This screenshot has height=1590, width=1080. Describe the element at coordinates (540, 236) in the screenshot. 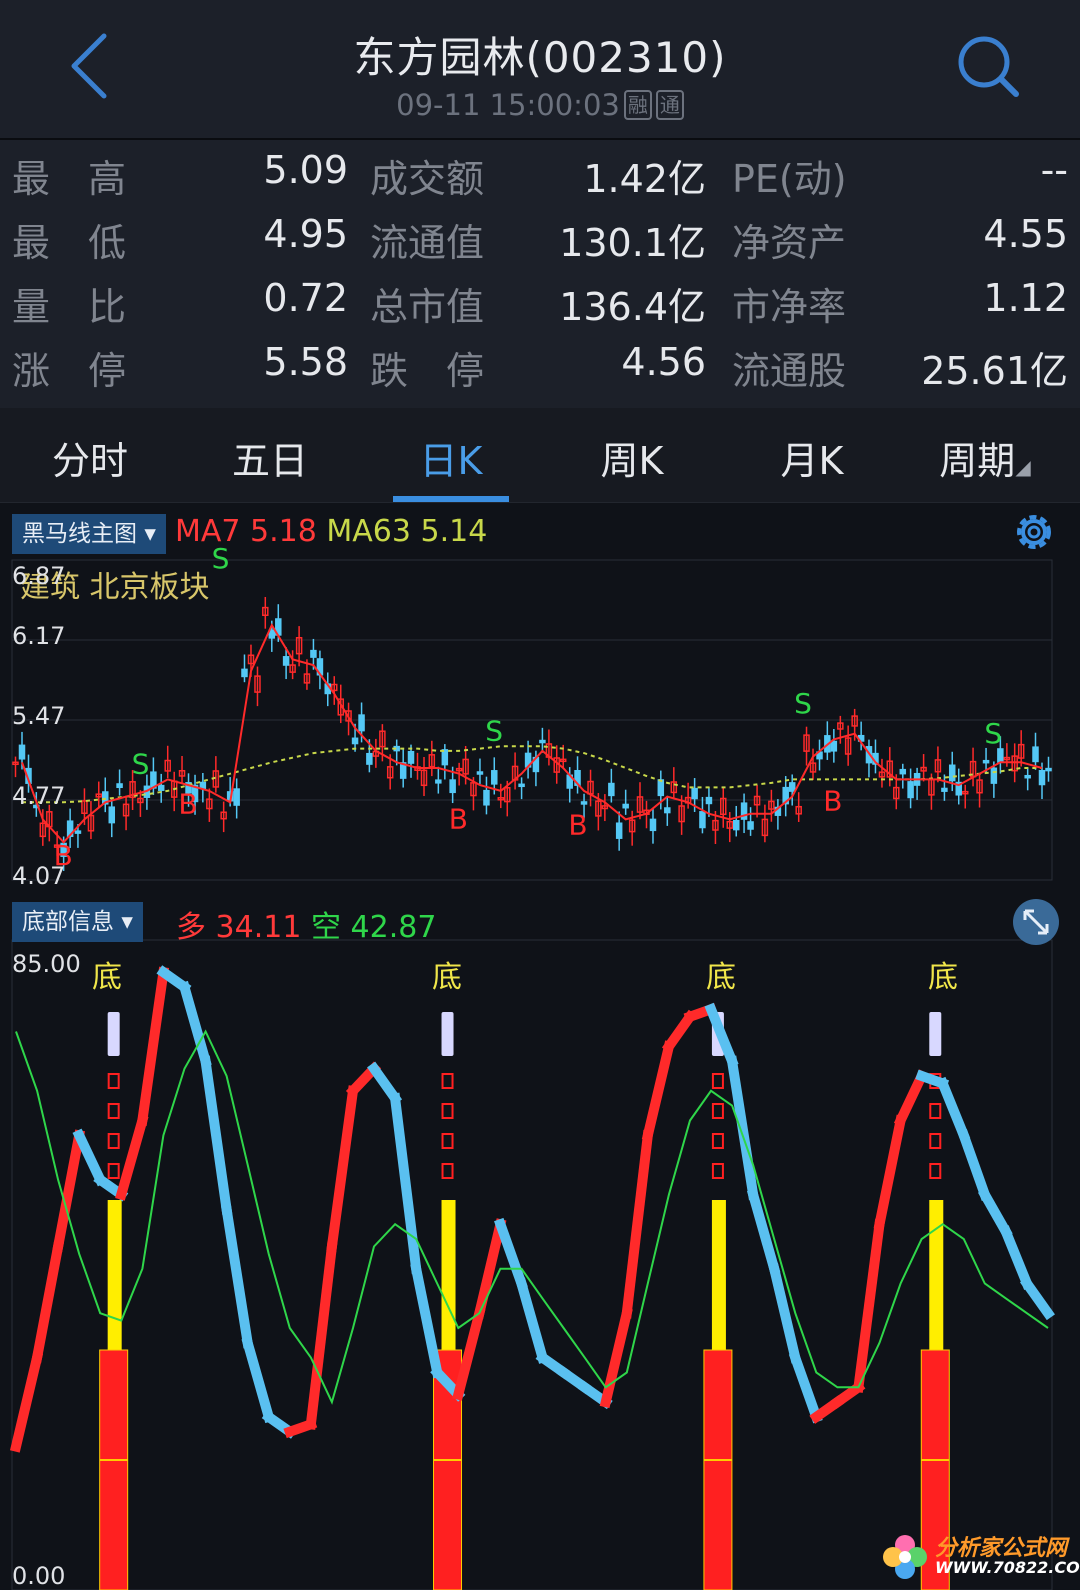

I see `stats-row: 最 低 4.95 流通值 130.1亿 净资产 4.55` at that location.